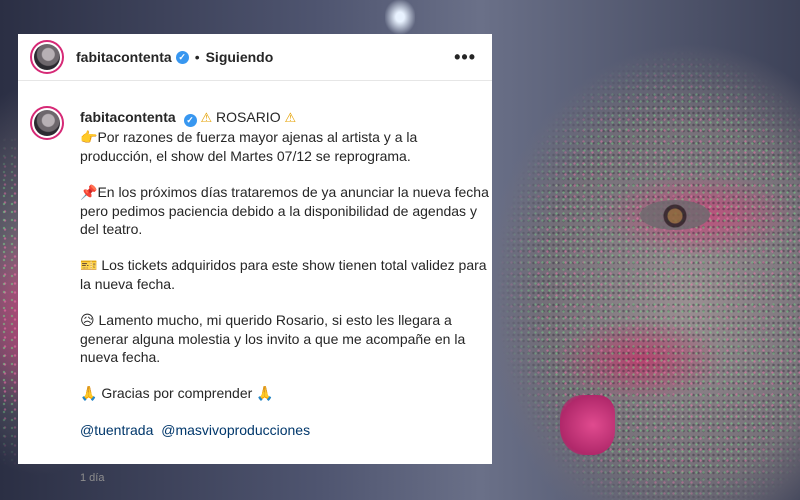 This screenshot has height=500, width=800. What do you see at coordinates (89, 266) in the screenshot?
I see `ticket-icon: 🎫` at bounding box center [89, 266].